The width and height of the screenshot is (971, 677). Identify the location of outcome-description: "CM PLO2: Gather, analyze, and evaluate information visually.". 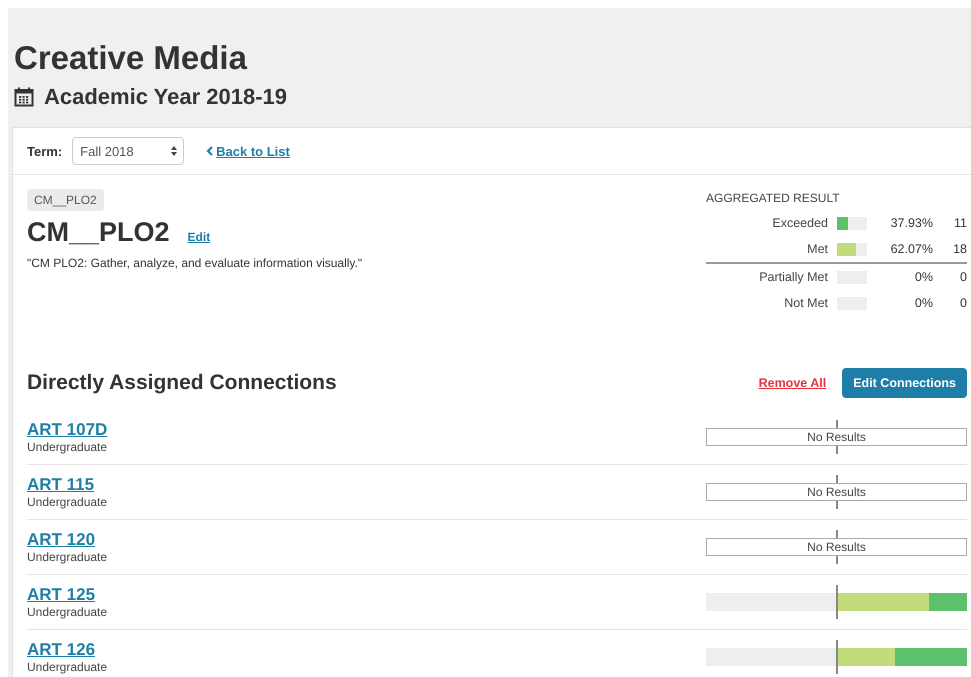
(194, 263).